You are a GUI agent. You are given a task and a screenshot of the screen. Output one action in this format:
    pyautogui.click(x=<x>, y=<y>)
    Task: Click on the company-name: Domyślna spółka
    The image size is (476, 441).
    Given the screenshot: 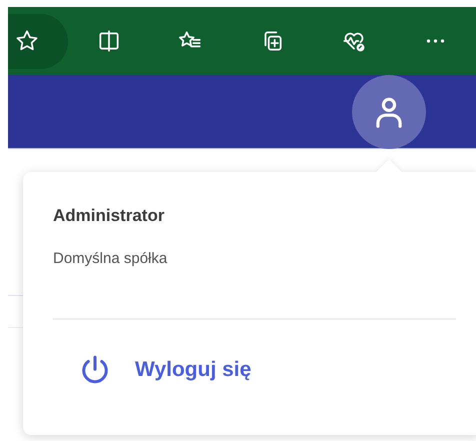 What is the action you would take?
    pyautogui.click(x=110, y=258)
    